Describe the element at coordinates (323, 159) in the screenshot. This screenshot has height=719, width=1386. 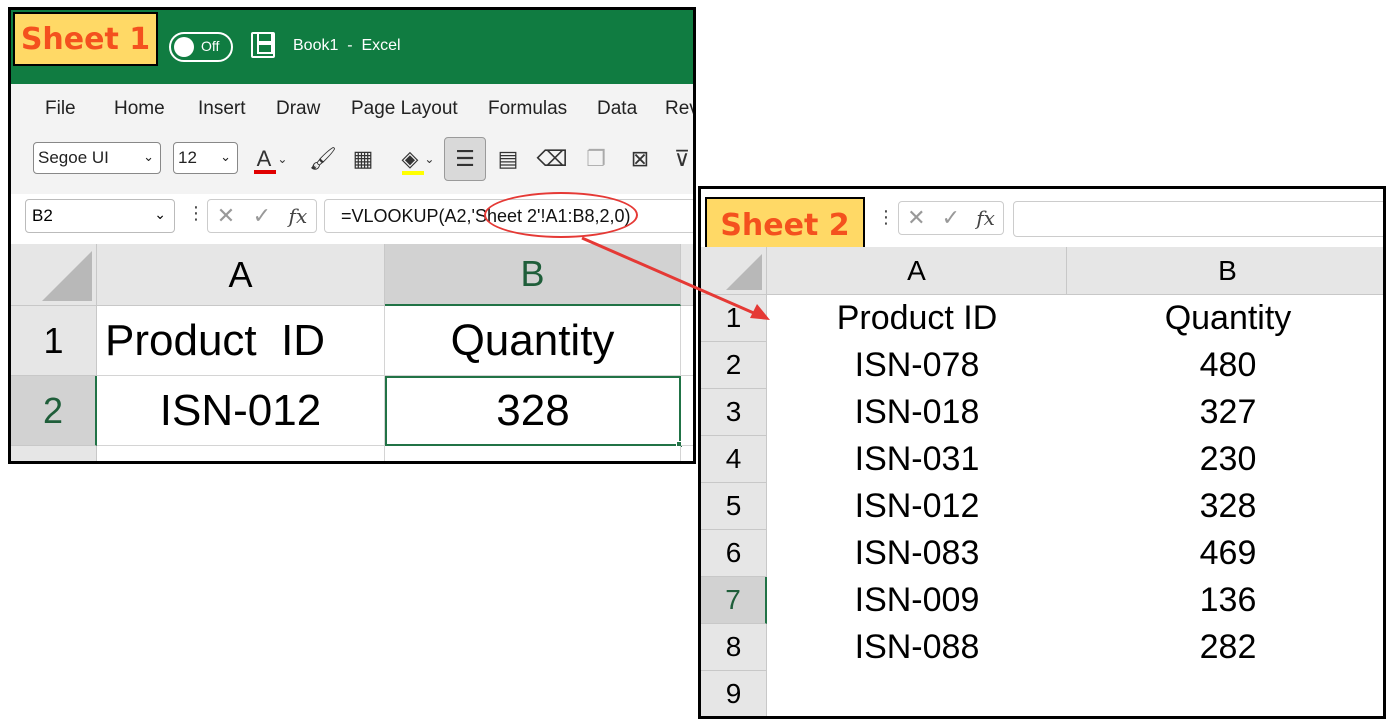
I see `format-painter-icon: 🖌` at that location.